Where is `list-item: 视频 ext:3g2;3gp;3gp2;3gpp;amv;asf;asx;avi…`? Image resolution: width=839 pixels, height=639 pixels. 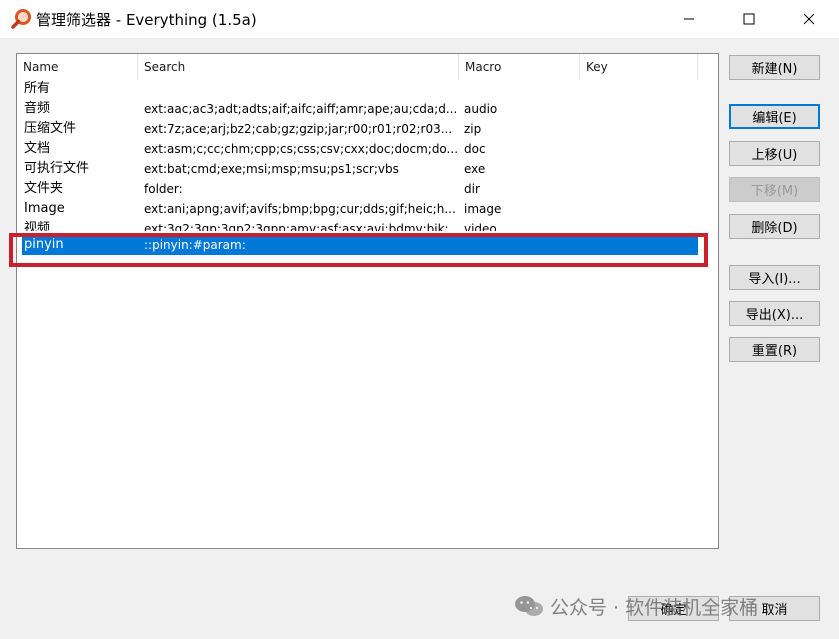
list-item: 视频 ext:3g2;3gp;3gp2;3gpp;amv;asf;asx;avi… is located at coordinates (367, 225).